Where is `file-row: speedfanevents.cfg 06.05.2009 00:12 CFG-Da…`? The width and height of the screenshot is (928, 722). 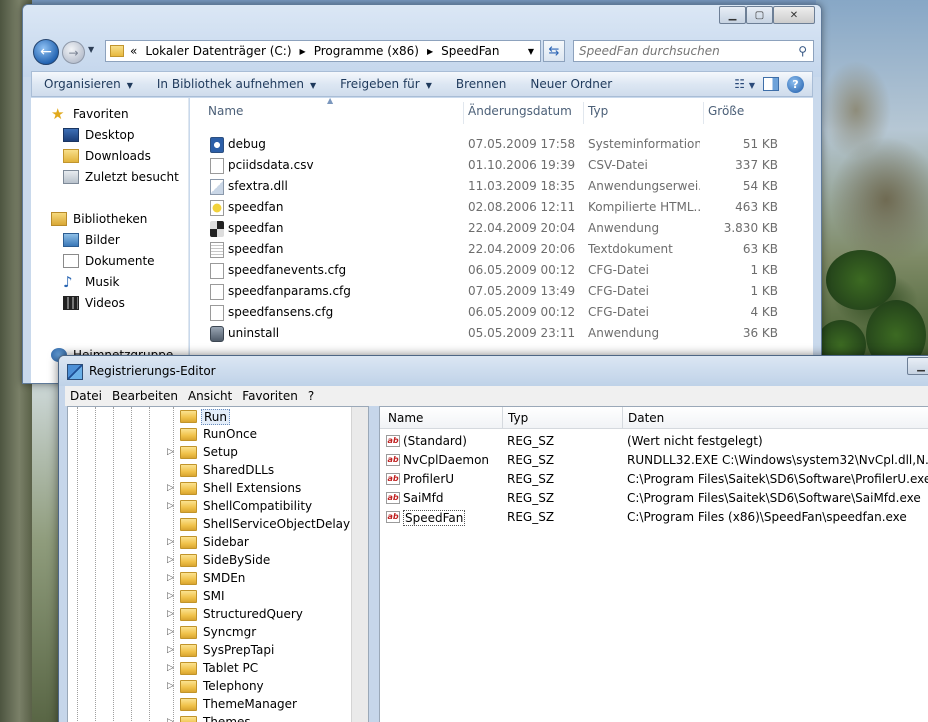
file-row: speedfanevents.cfg 06.05.2009 00:12 CFG-Da… is located at coordinates (501, 270).